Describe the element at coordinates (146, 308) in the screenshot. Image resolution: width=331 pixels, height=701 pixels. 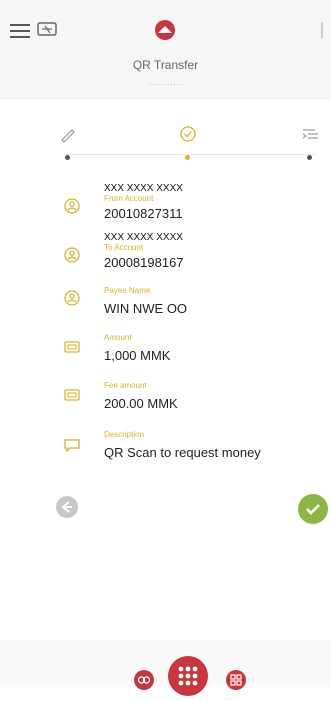
I see `field-value: WIN NWE OO` at that location.